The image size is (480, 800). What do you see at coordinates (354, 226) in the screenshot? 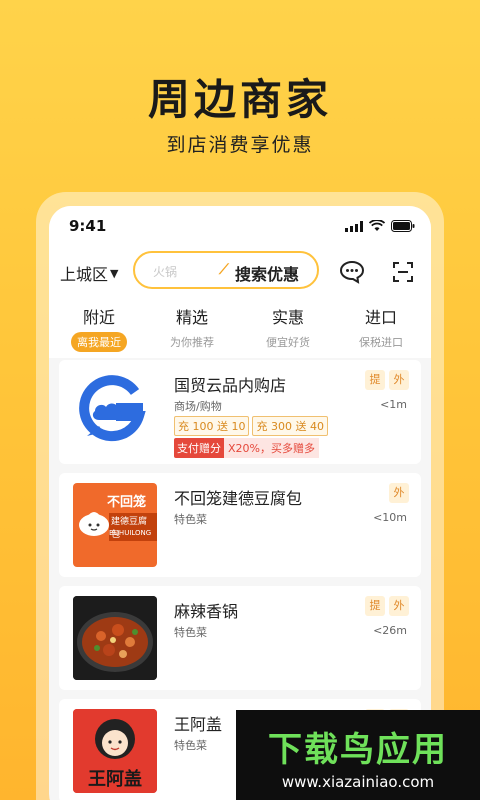
I see `signal-icon` at bounding box center [354, 226].